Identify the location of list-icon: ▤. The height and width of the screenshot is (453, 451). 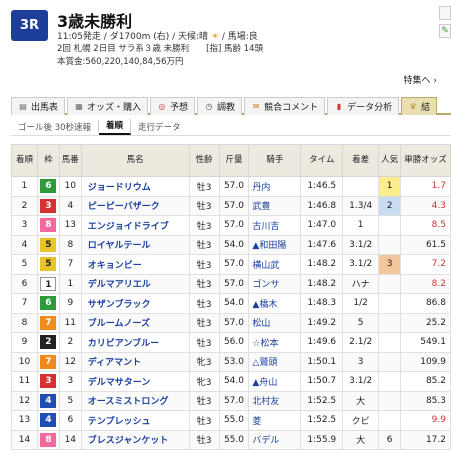
(23, 106).